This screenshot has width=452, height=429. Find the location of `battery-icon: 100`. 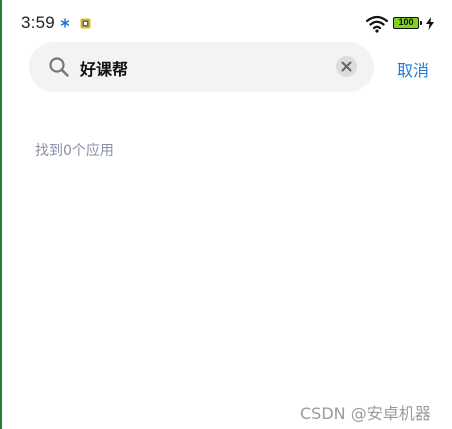

battery-icon: 100 is located at coordinates (407, 23).